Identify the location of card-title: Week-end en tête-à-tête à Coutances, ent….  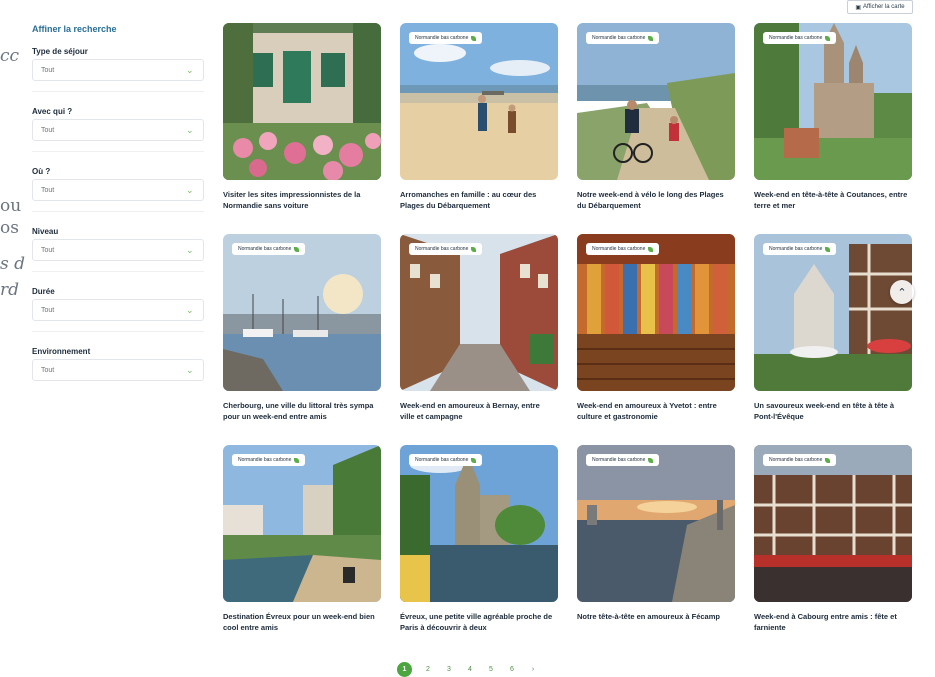
(831, 200).